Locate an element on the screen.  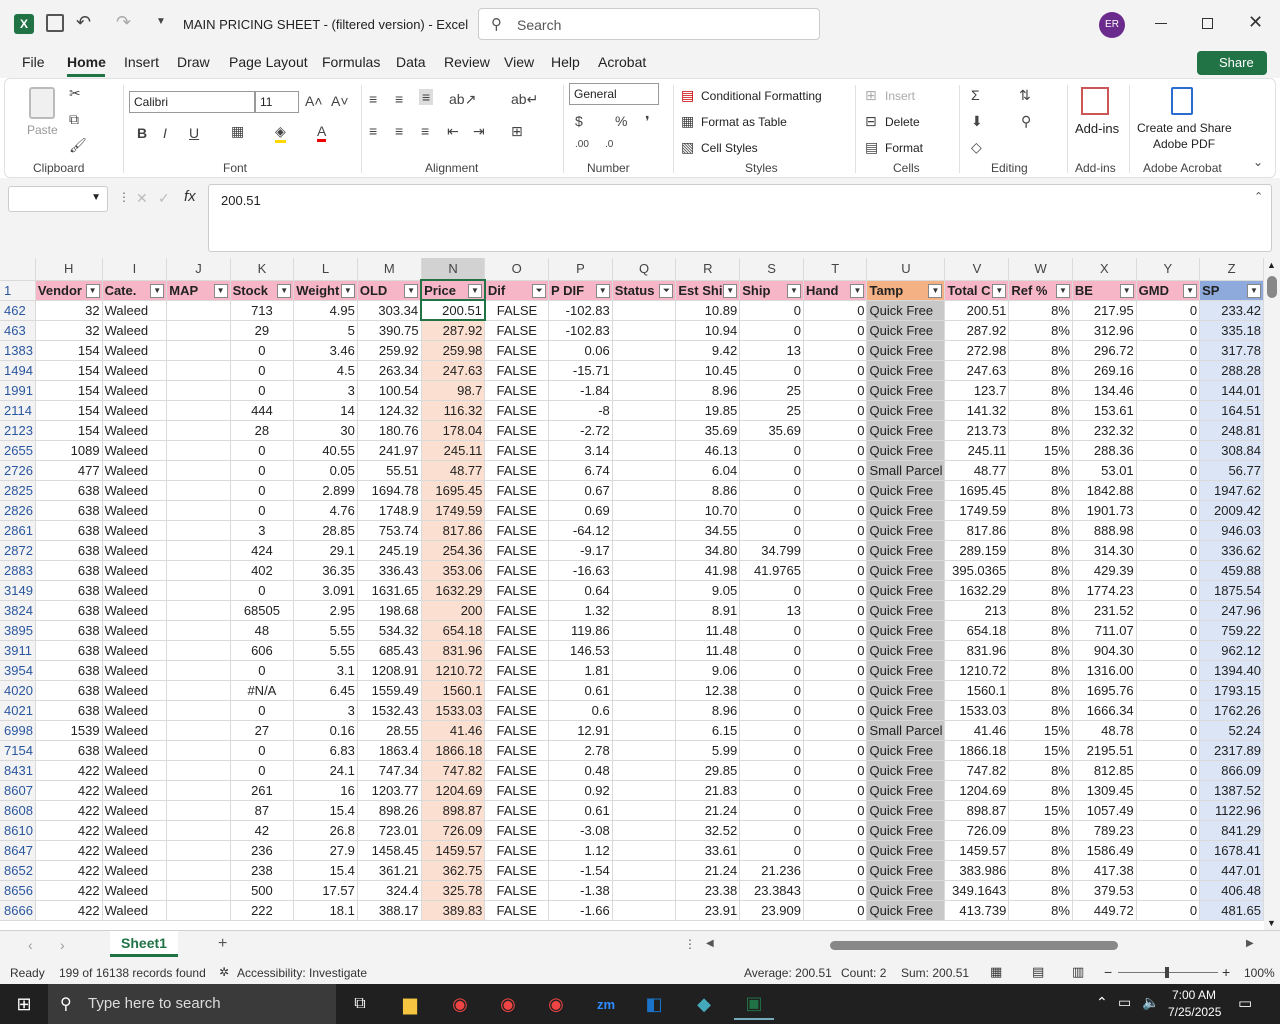
underline-icon: U is located at coordinates (194, 133).